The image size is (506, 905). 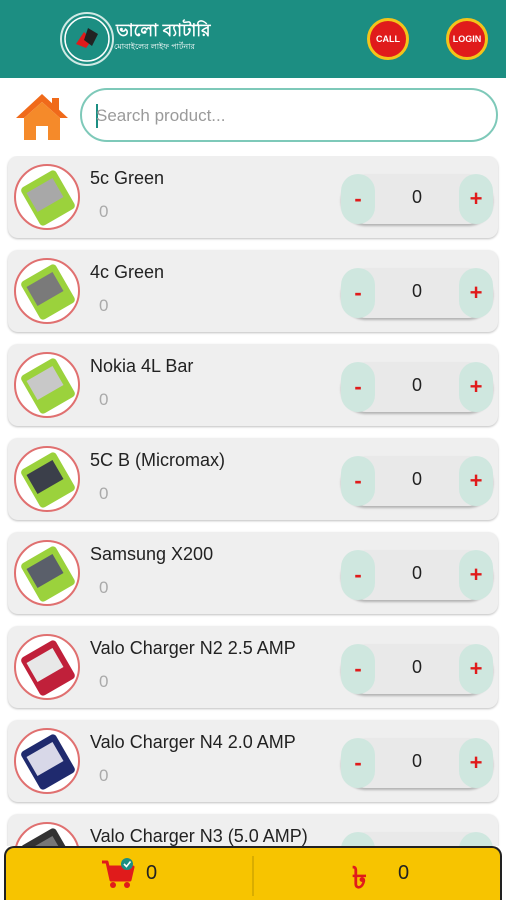 I want to click on product-card: Samsung X200 0 - 0 +, so click(x=253, y=573).